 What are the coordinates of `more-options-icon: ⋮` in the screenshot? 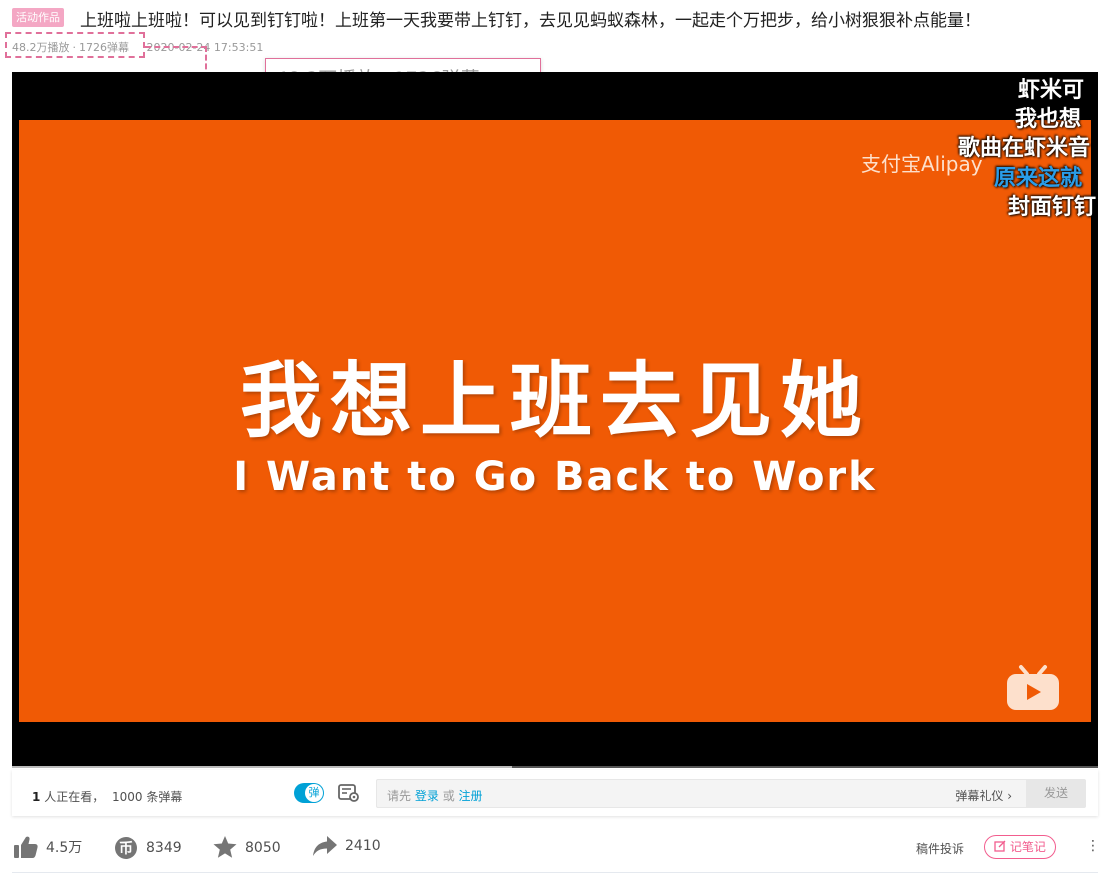 It's located at (1093, 846).